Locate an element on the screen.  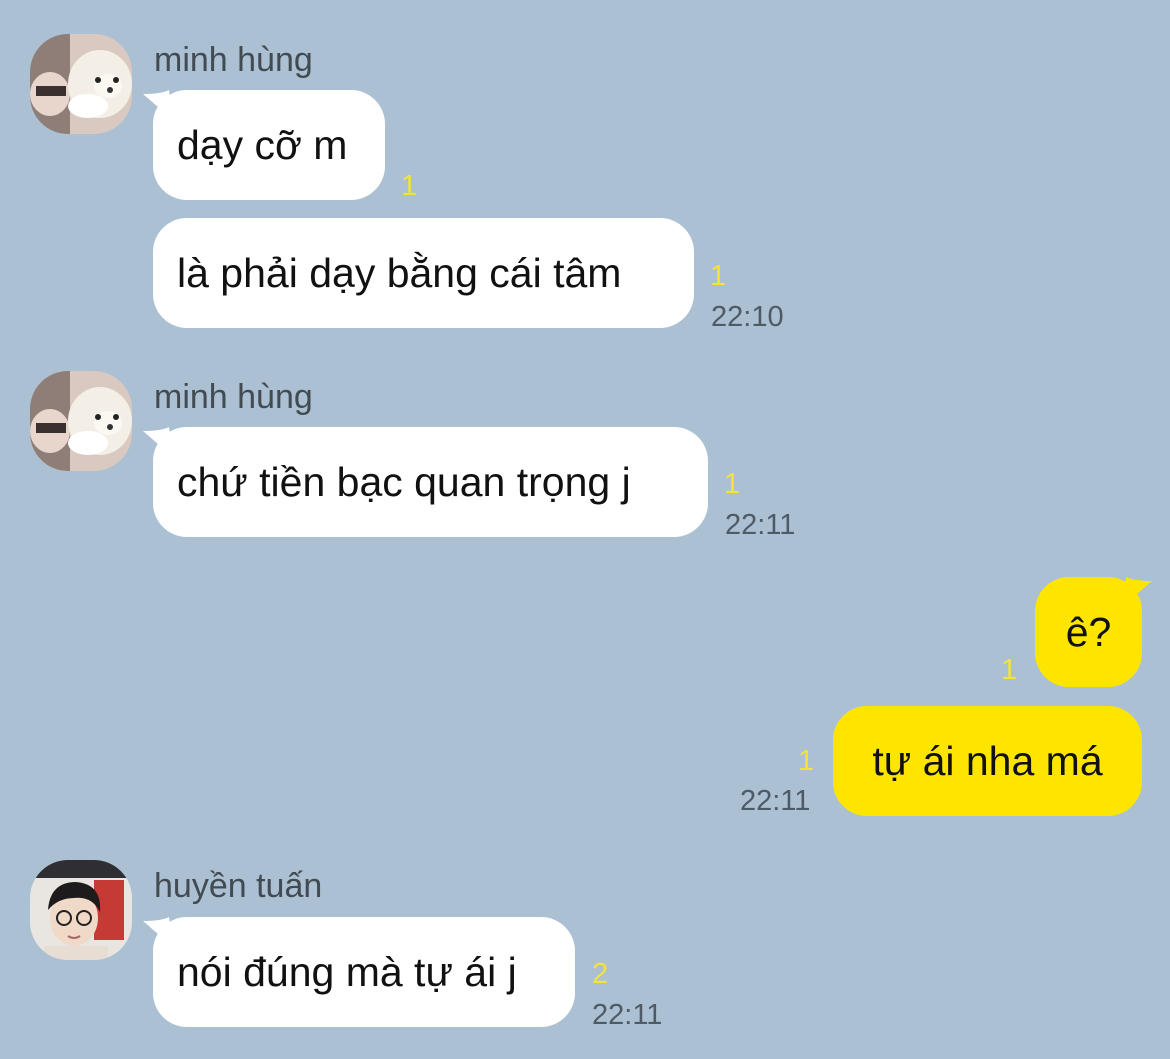
message-bubble: dạy cỡ m is located at coordinates (264, 145).